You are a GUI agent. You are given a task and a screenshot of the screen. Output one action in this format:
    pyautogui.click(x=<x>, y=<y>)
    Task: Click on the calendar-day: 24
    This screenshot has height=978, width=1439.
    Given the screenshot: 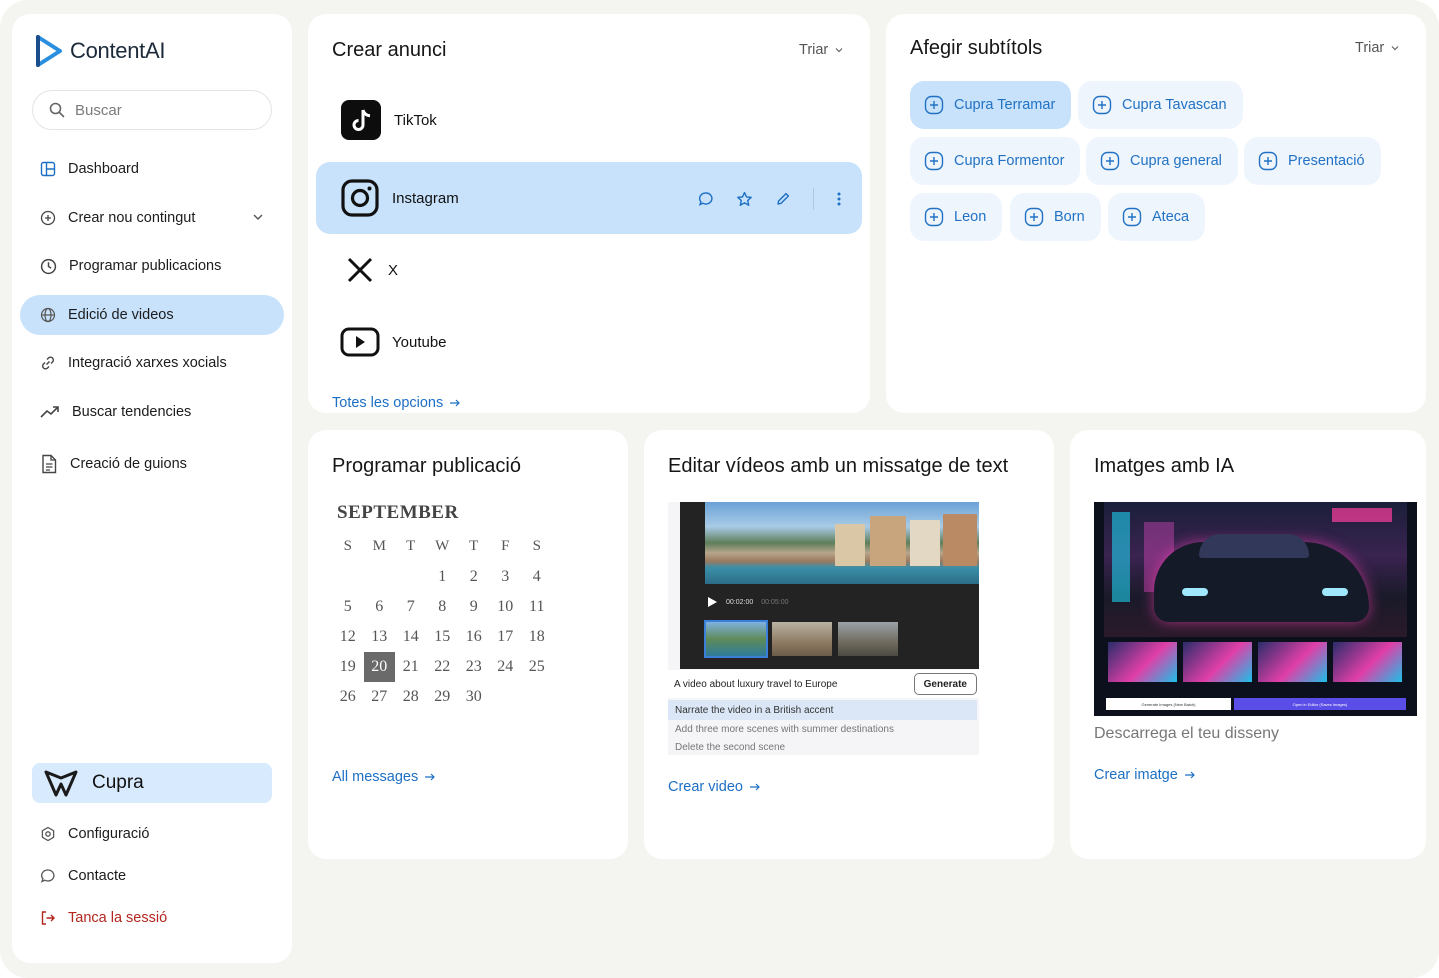 What is the action you would take?
    pyautogui.click(x=506, y=667)
    